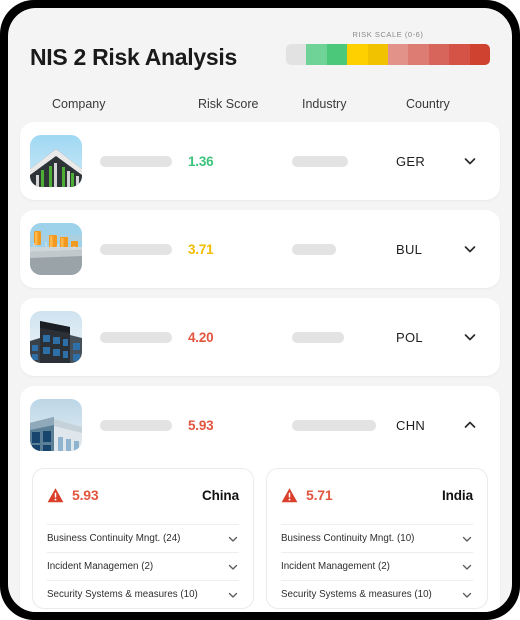  What do you see at coordinates (56, 425) in the screenshot?
I see `company-thumbnail-blue-office-building` at bounding box center [56, 425].